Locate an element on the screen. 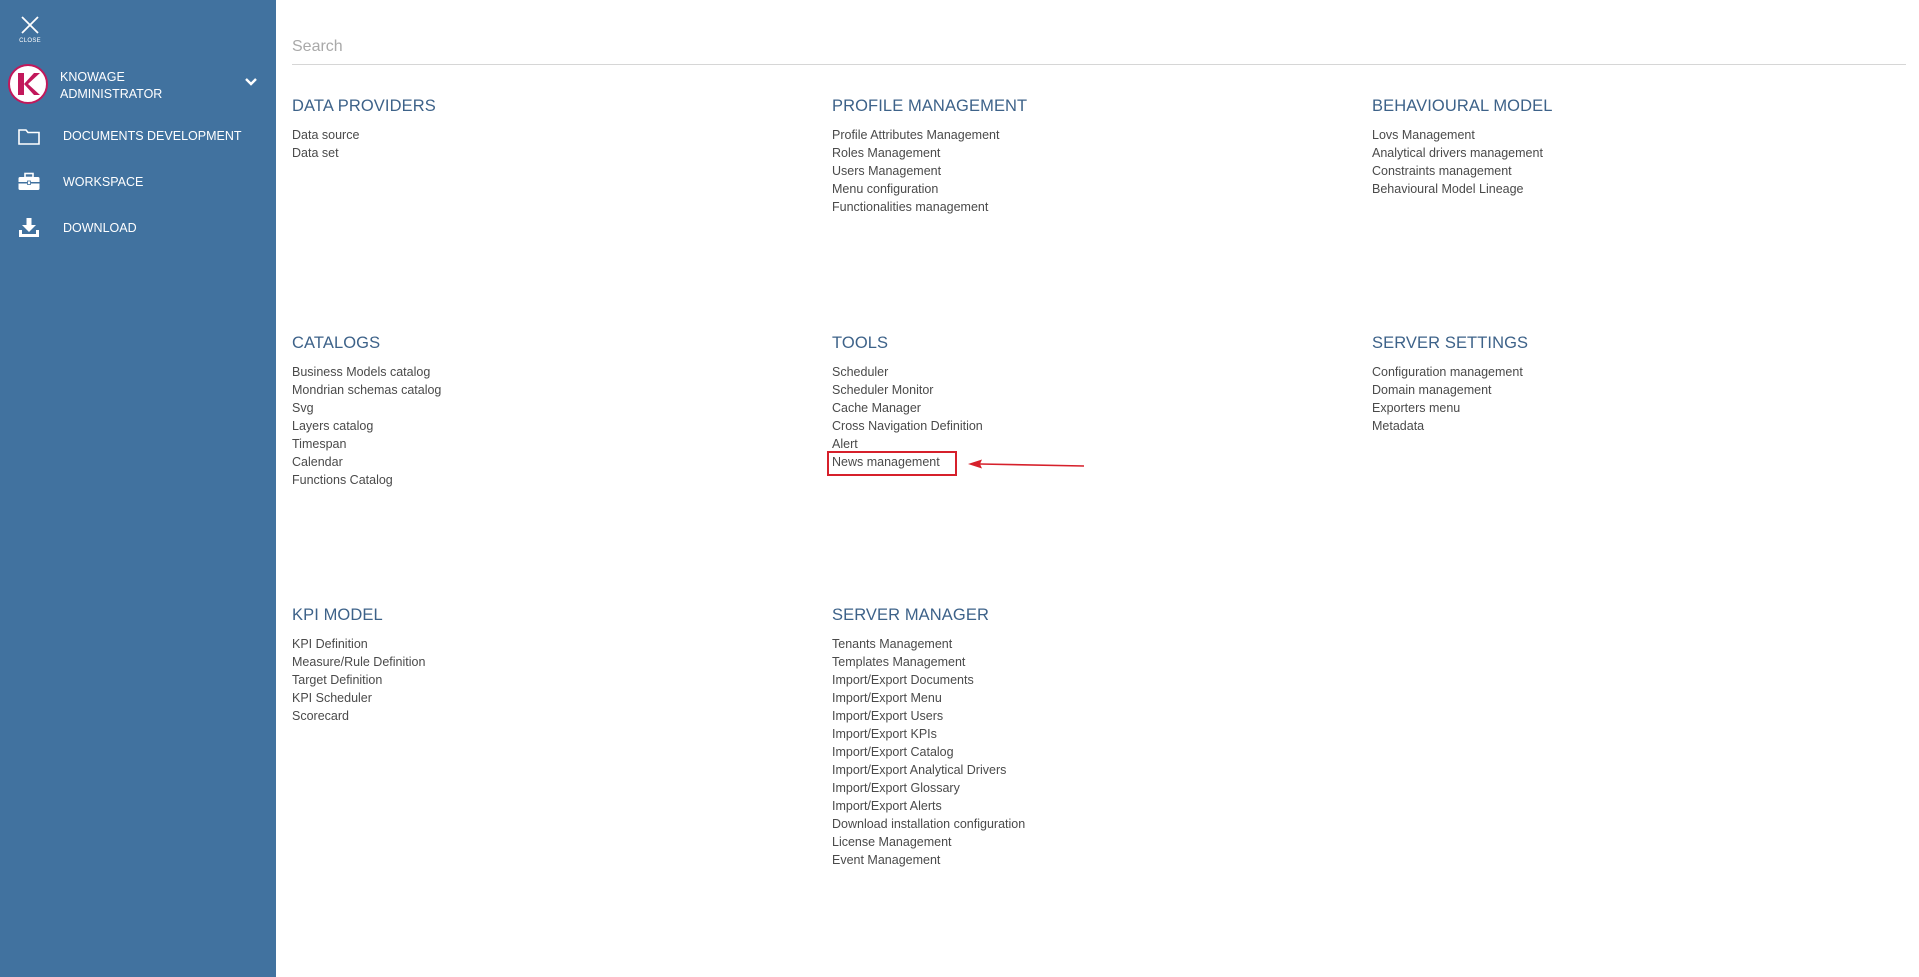  menu-link: Event Management is located at coordinates (1072, 860).